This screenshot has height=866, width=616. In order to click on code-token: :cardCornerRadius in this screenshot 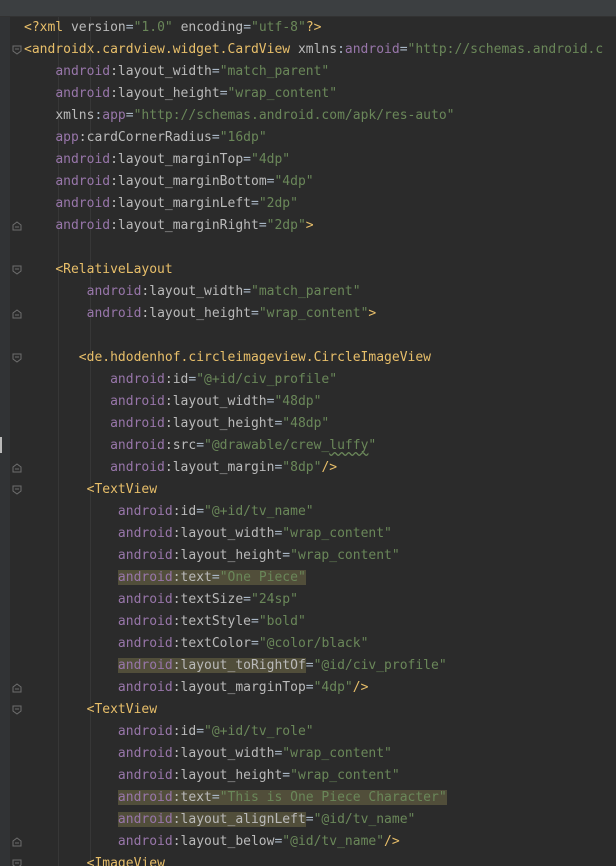, I will do `click(145, 137)`.